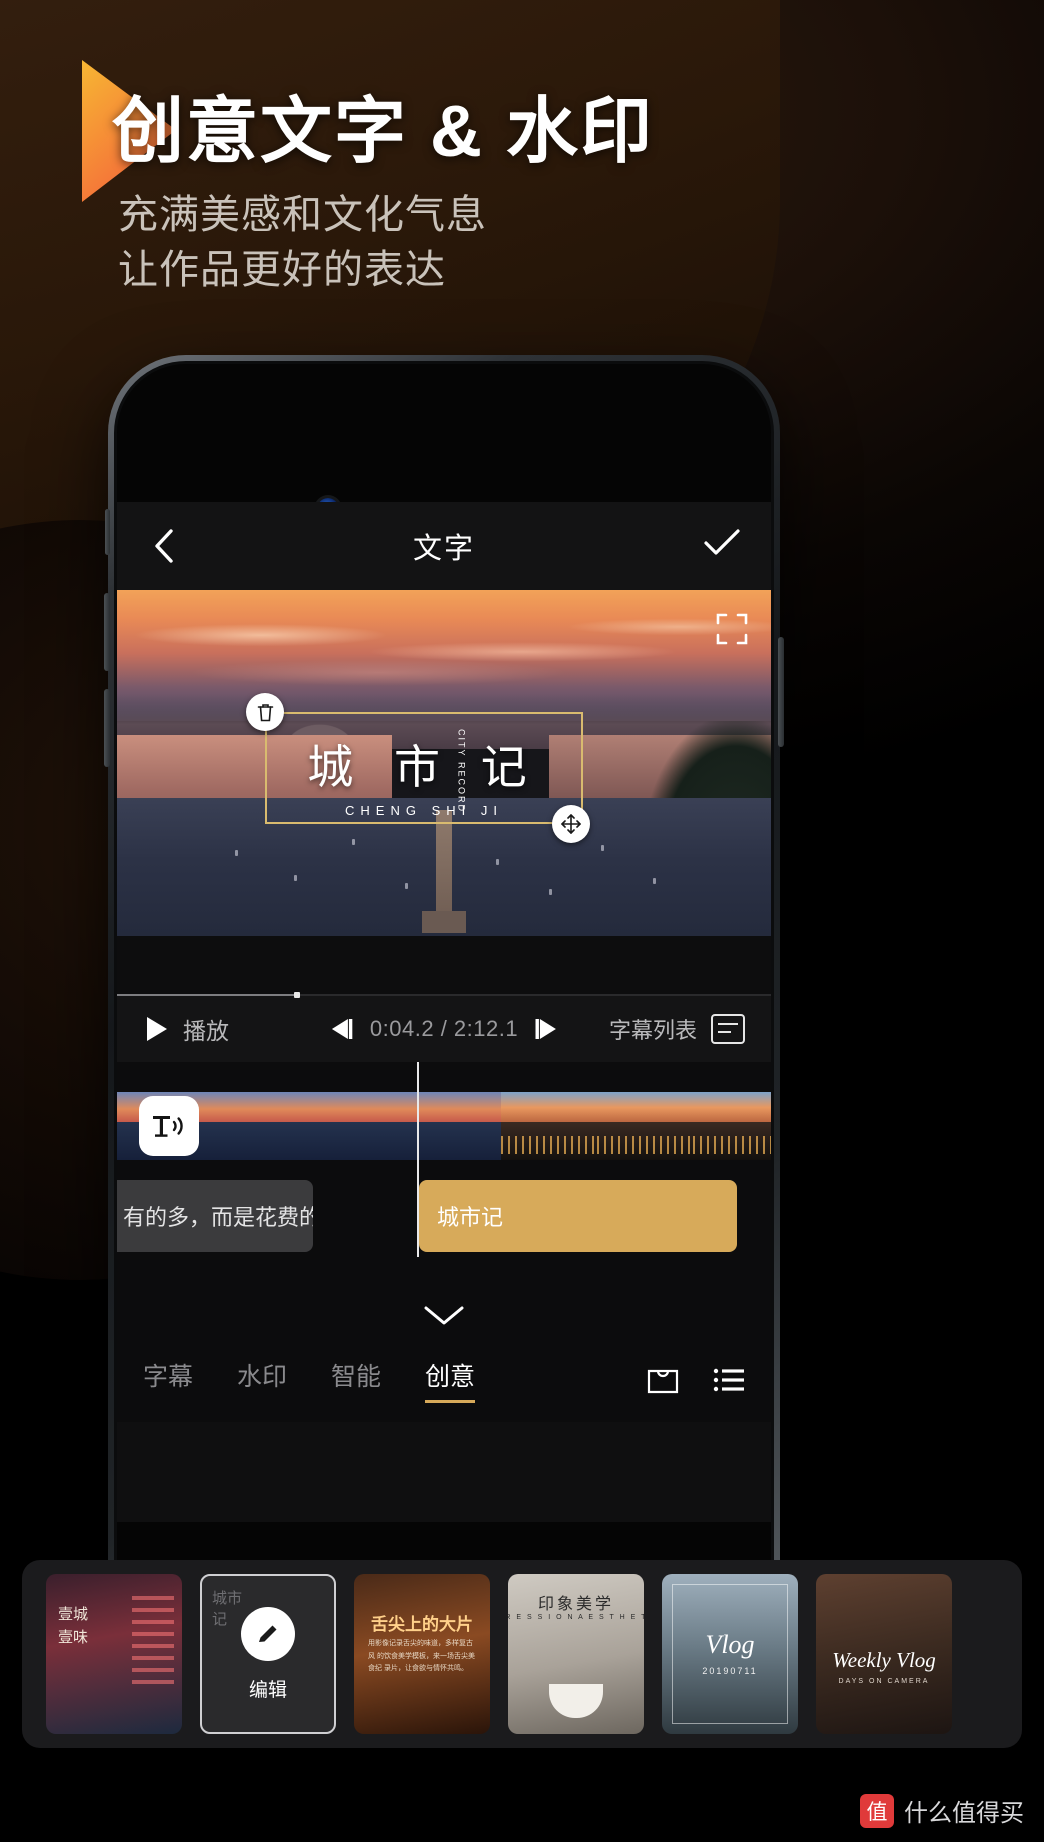 This screenshot has width=1044, height=1842. I want to click on template-title: 印象美学, so click(576, 1604).